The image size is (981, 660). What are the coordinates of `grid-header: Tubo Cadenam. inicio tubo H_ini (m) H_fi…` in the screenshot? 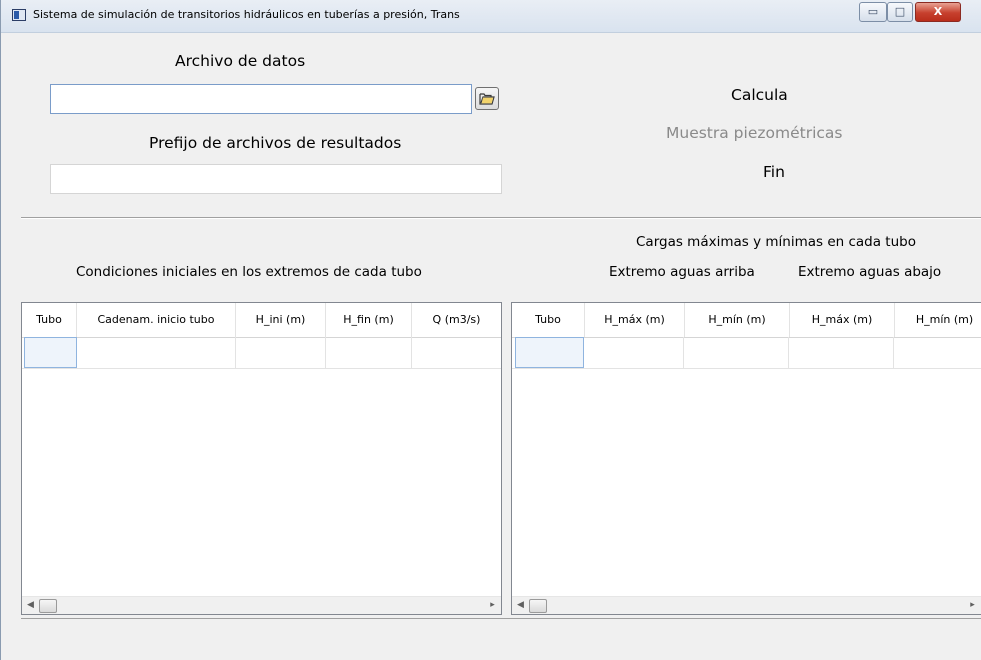 It's located at (261, 320).